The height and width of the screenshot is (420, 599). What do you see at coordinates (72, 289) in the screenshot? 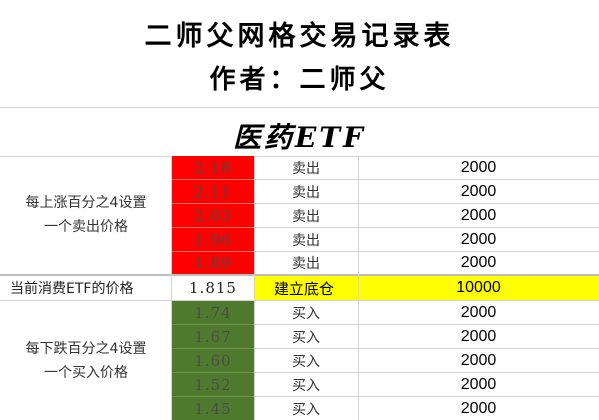
I see `current-price-label: 当前消费ETF的价格` at bounding box center [72, 289].